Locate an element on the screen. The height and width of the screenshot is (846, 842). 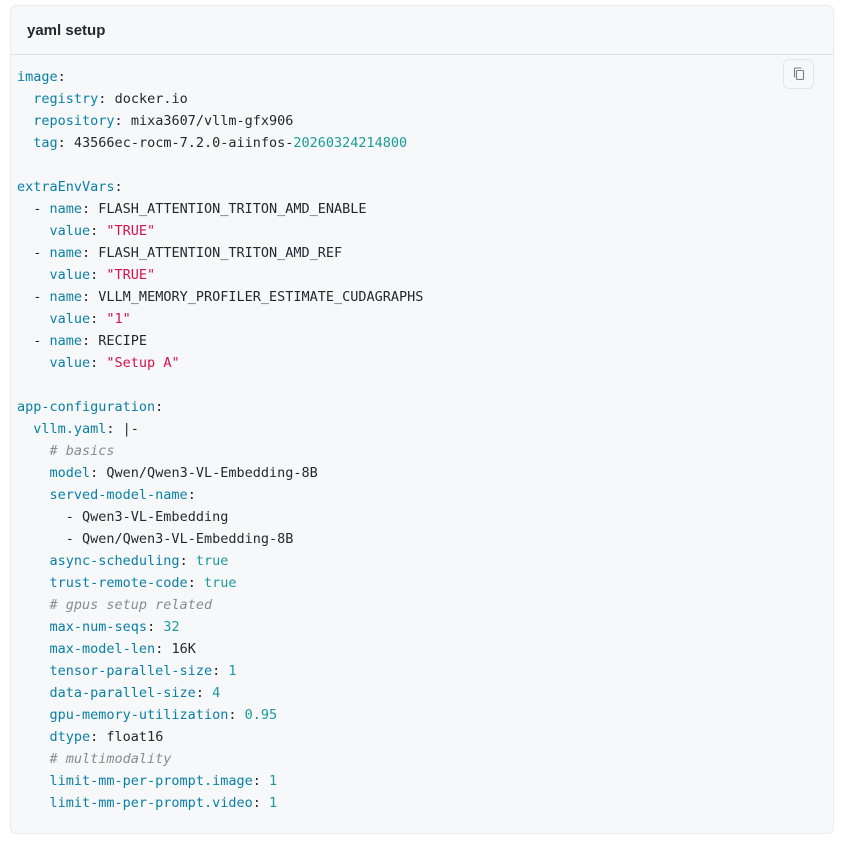
code-line: repository: mixa3607/vllm-gfx906 is located at coordinates (220, 121).